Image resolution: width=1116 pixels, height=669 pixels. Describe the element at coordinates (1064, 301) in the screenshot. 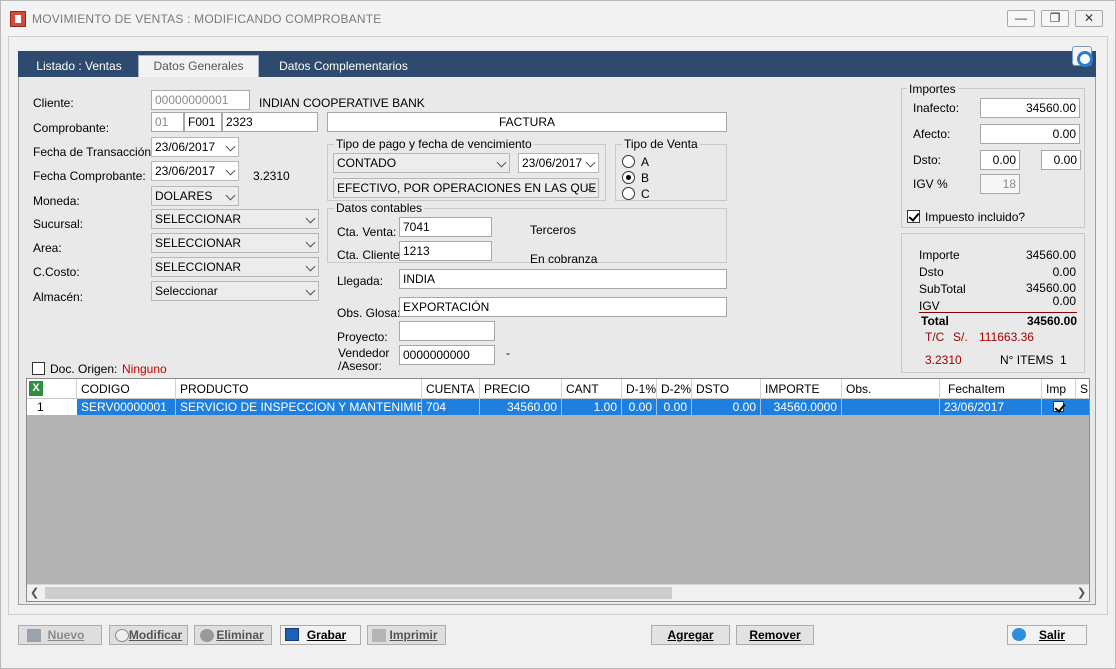

I see `summary-igv-value: 0.00` at that location.